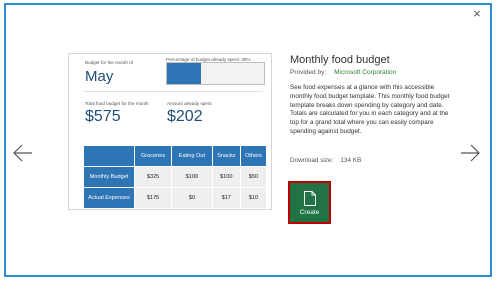 The image size is (496, 281). What do you see at coordinates (253, 177) in the screenshot?
I see `table-cell: $50` at bounding box center [253, 177].